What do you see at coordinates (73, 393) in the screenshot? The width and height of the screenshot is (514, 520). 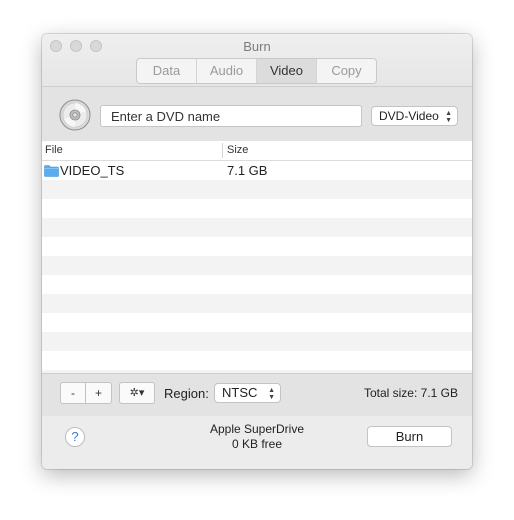 I see `remove-button: -` at bounding box center [73, 393].